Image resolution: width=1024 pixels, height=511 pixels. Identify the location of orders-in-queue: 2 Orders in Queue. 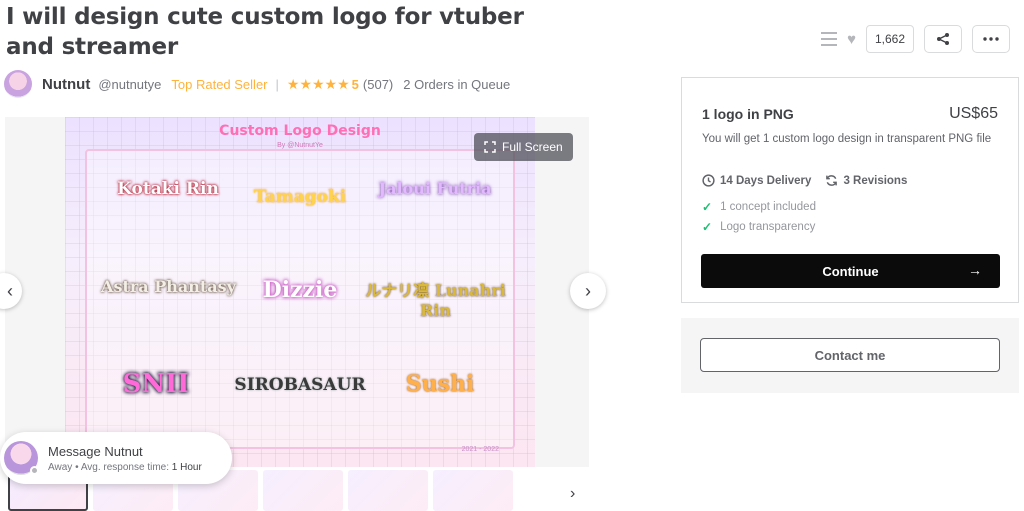
(457, 84).